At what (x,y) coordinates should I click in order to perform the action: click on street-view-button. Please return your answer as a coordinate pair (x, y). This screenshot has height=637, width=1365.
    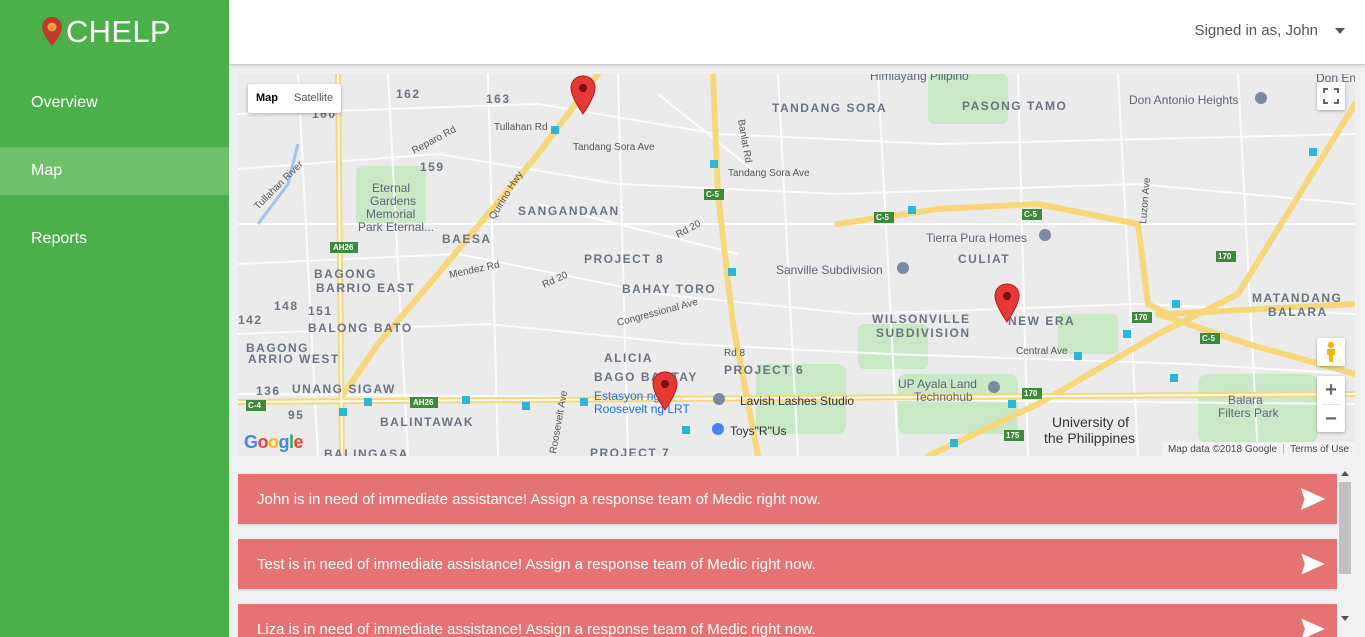
    Looking at the image, I should click on (1331, 352).